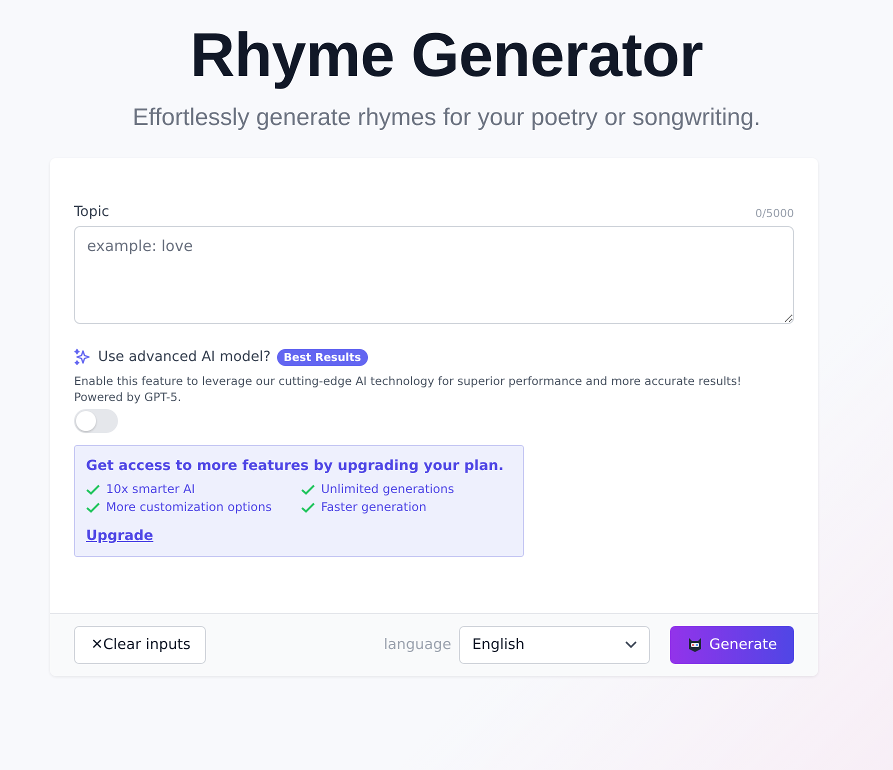  Describe the element at coordinates (446, 56) in the screenshot. I see `page-title: Rhyme Generator` at that location.